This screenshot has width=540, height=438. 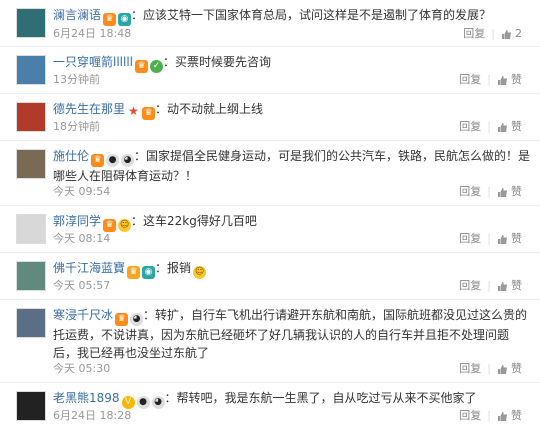 What do you see at coordinates (270, 229) in the screenshot?
I see `comment-item: 郭淳同学 ♛ ☺ ：这车22kg得好几百吧 今天 08:14 回复 | 赞` at bounding box center [270, 229].